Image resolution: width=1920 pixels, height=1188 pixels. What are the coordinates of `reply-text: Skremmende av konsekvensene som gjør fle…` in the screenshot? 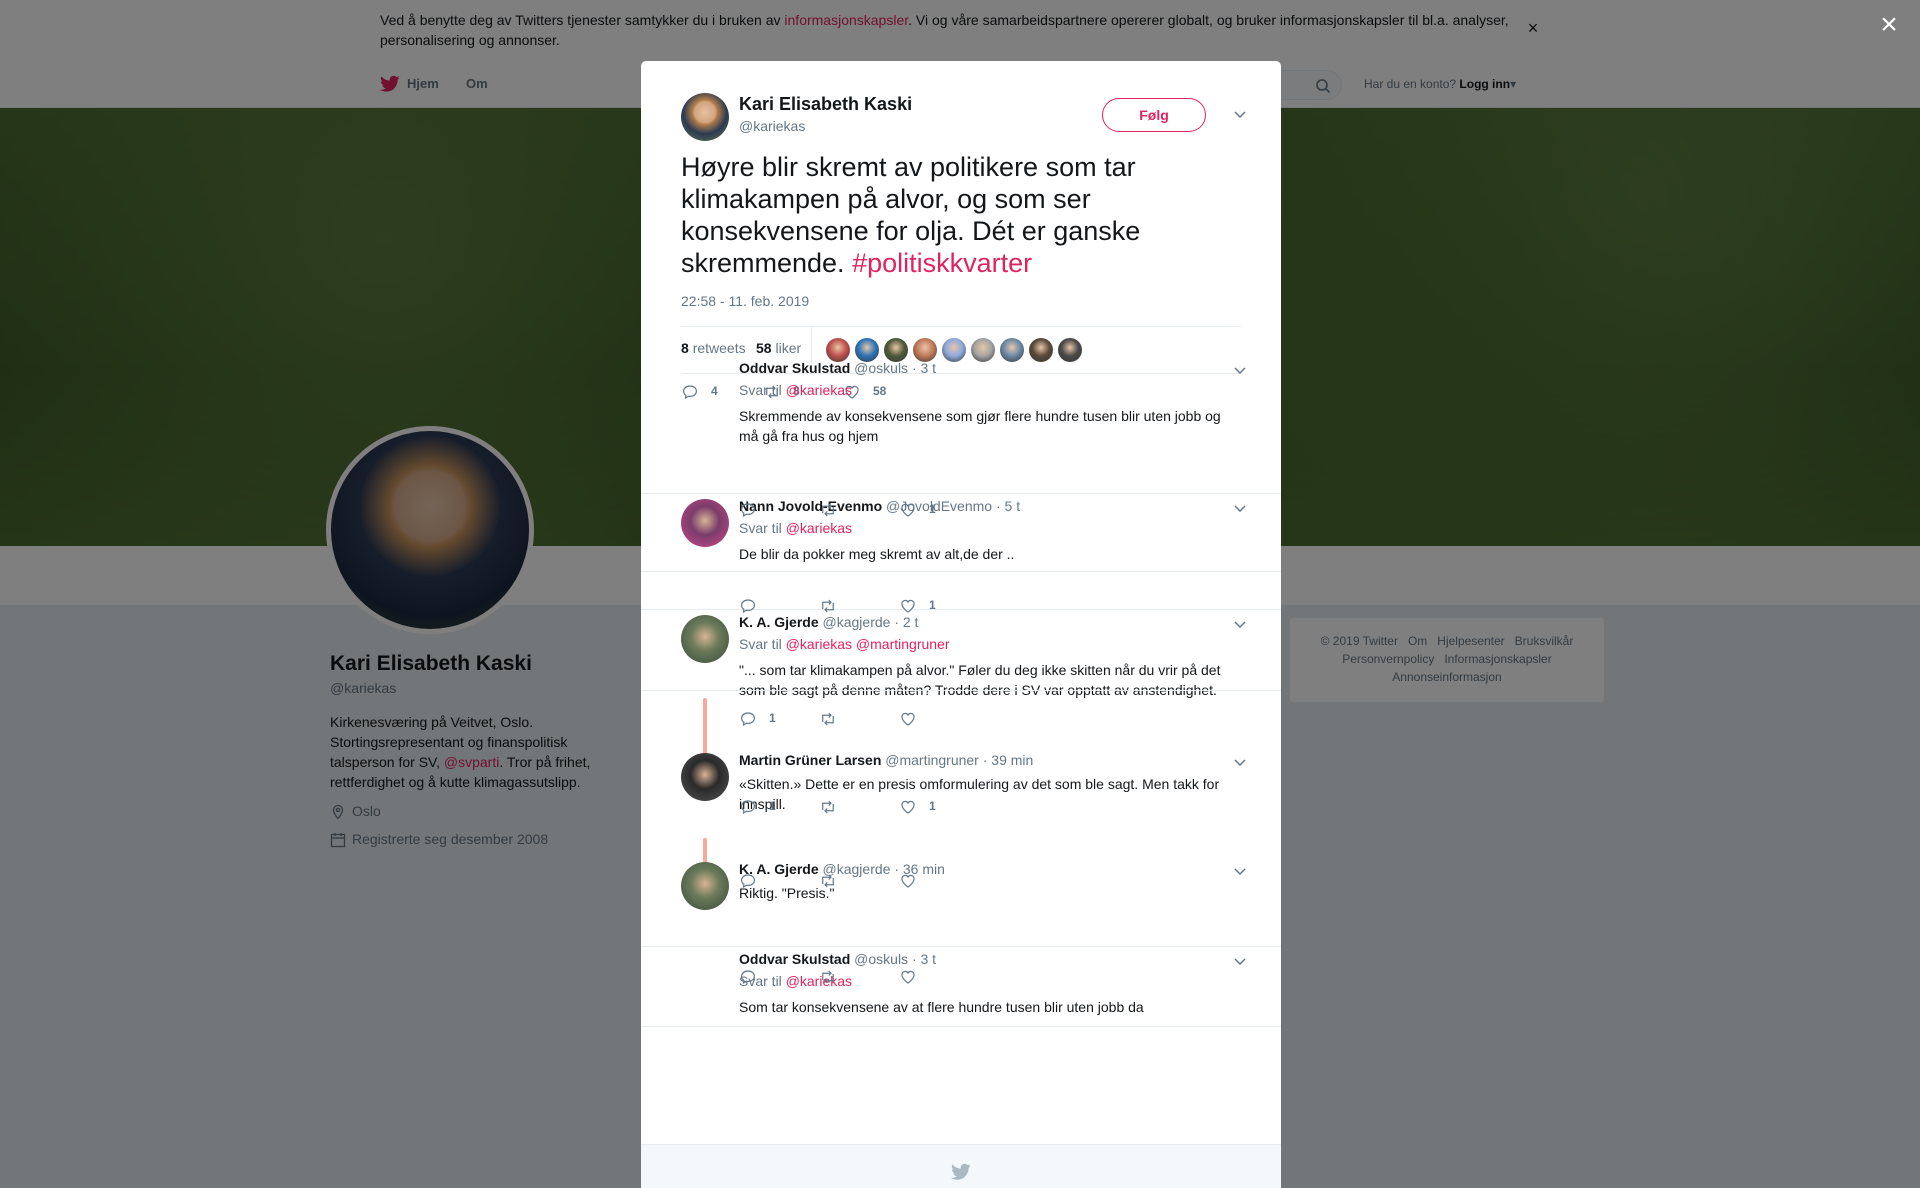 It's located at (980, 426).